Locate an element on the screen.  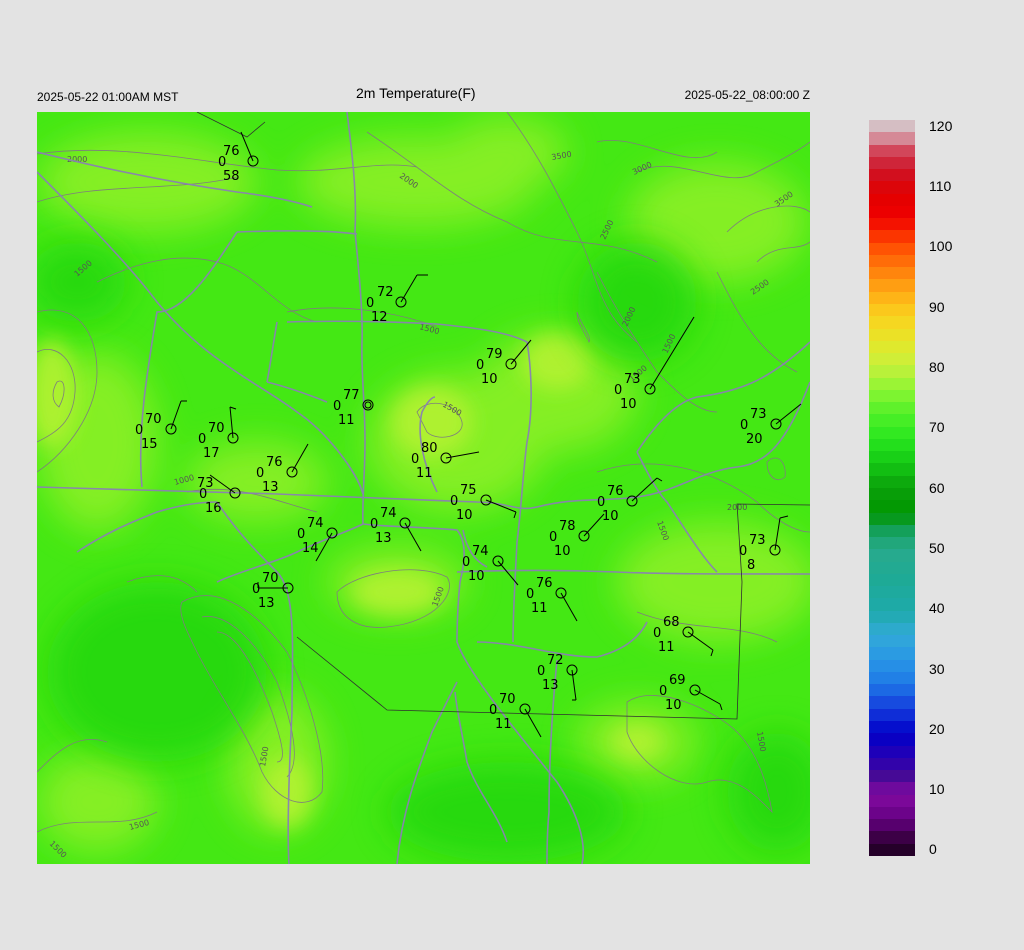
station-temp: 80 is located at coordinates (429, 448).